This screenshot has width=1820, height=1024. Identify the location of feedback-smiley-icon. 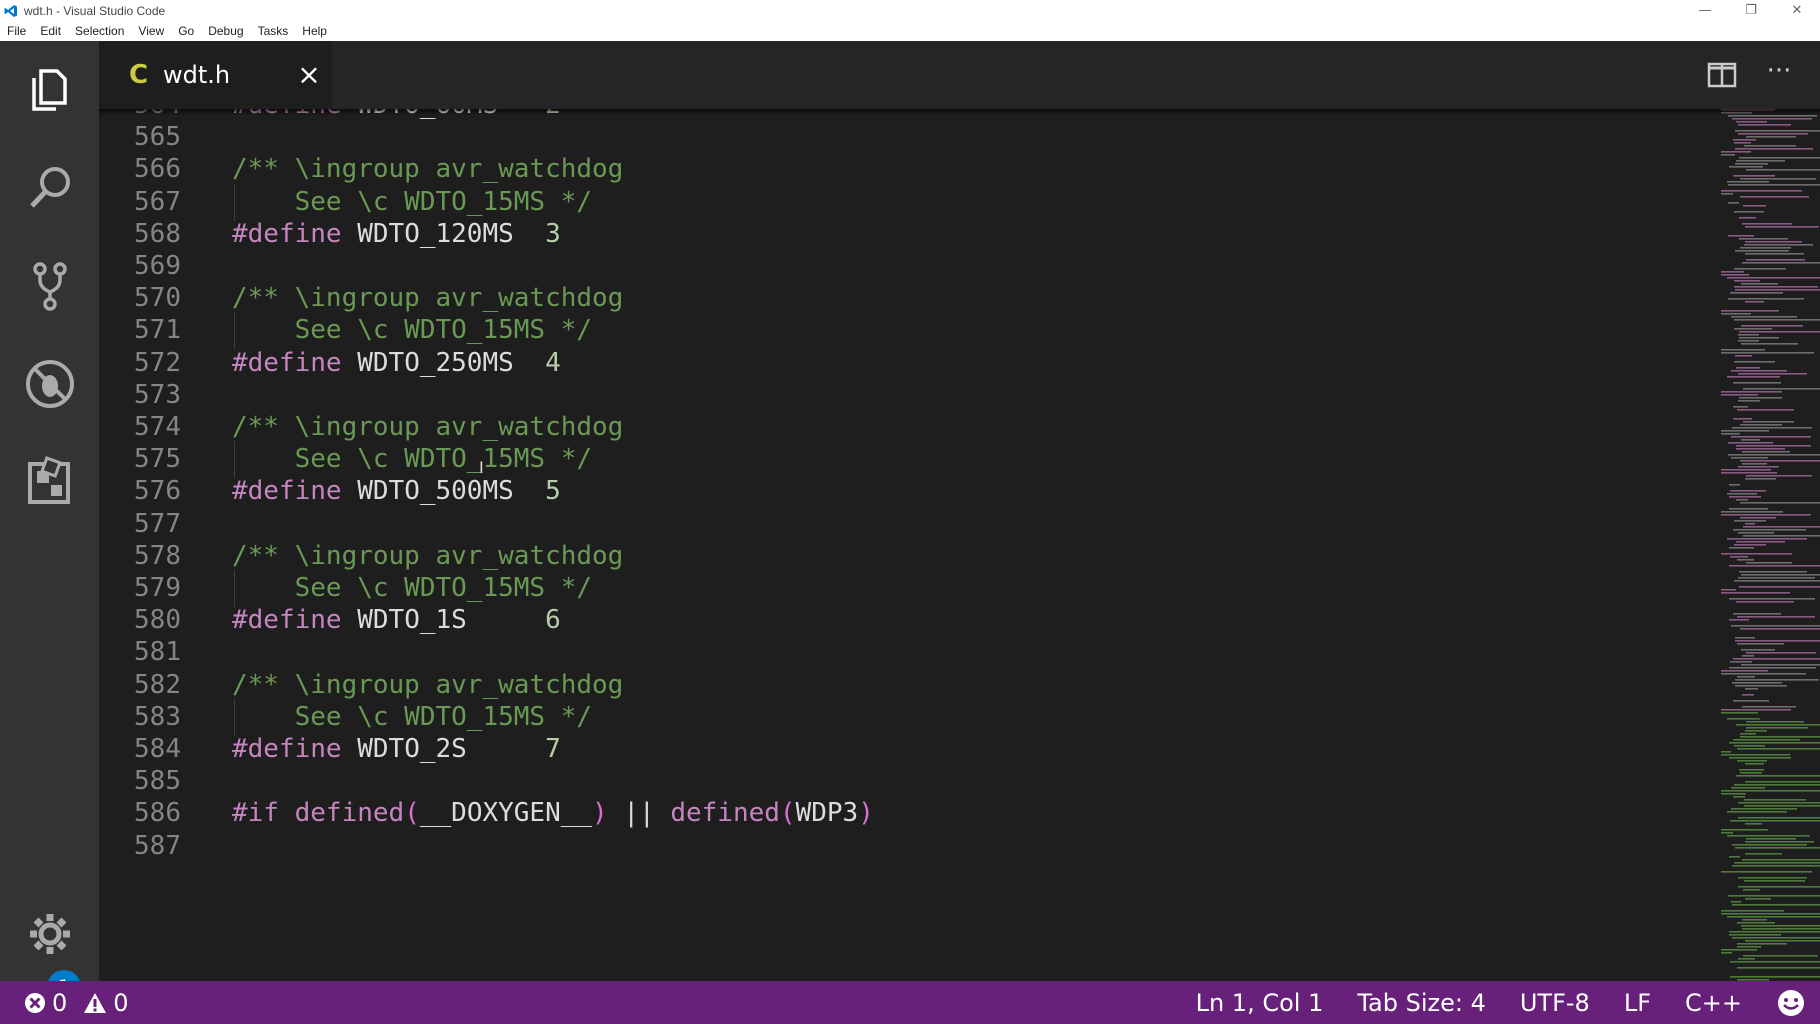
(1791, 1003).